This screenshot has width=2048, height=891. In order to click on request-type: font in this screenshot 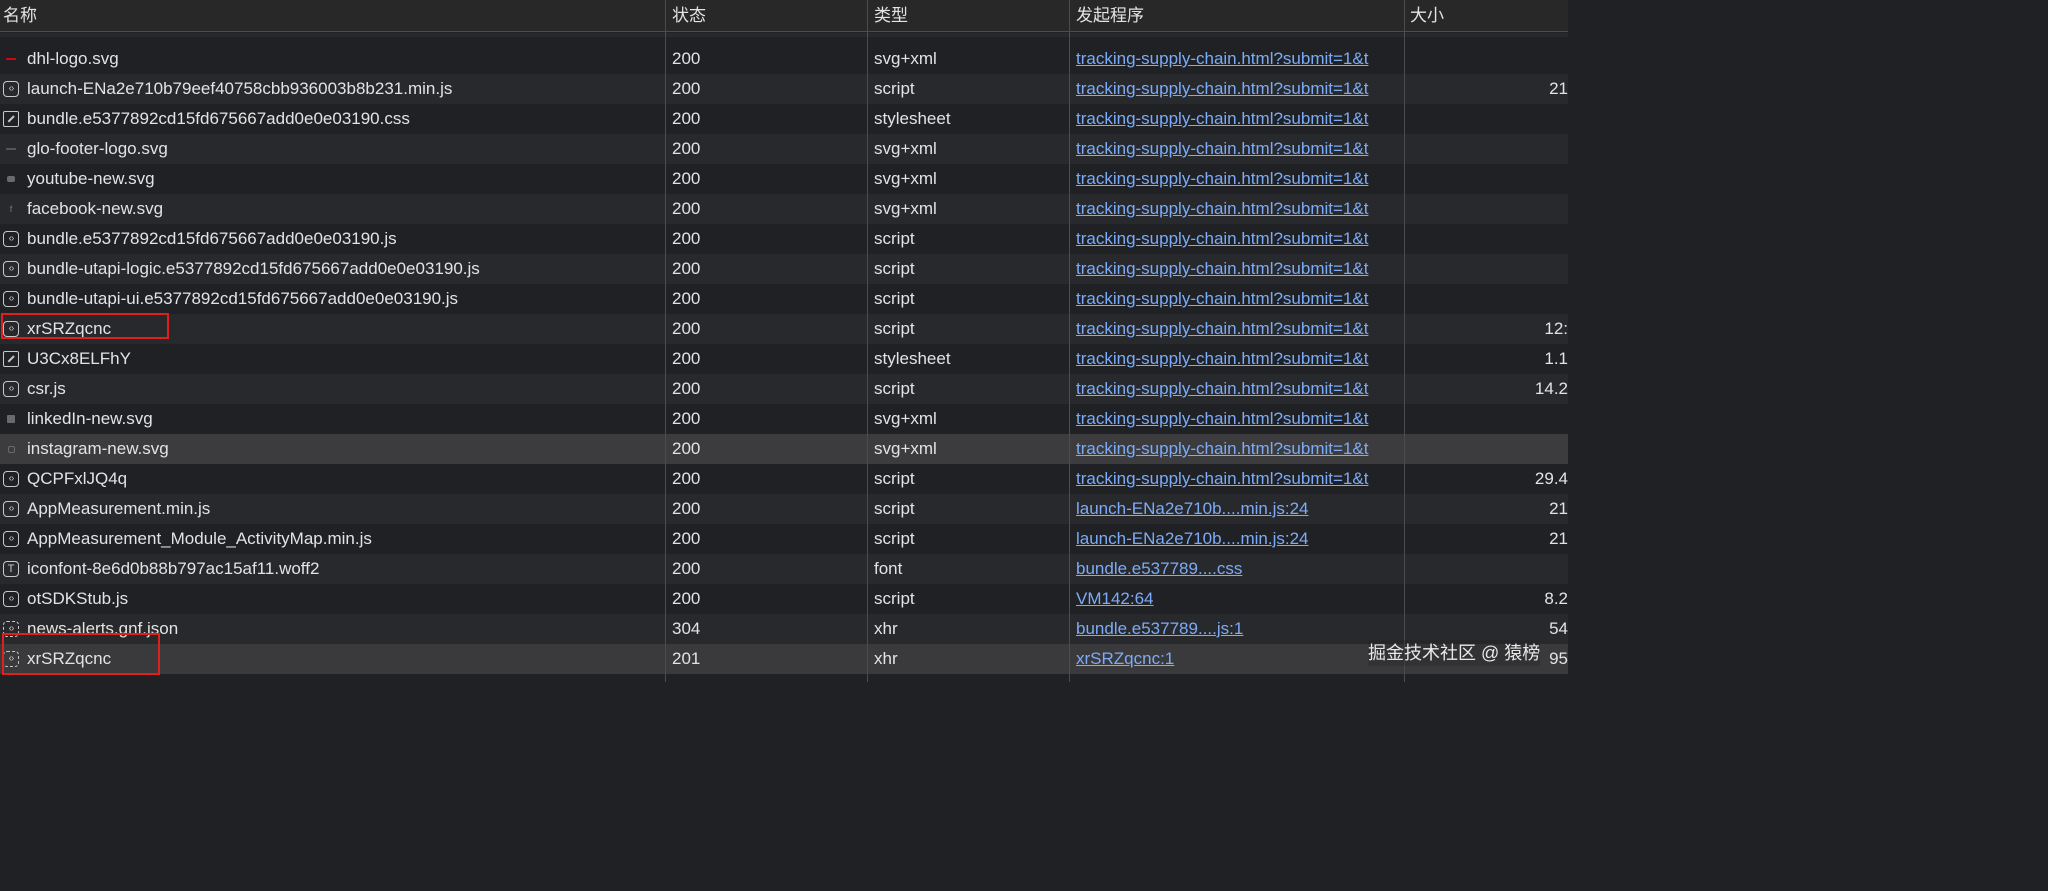, I will do `click(888, 568)`.